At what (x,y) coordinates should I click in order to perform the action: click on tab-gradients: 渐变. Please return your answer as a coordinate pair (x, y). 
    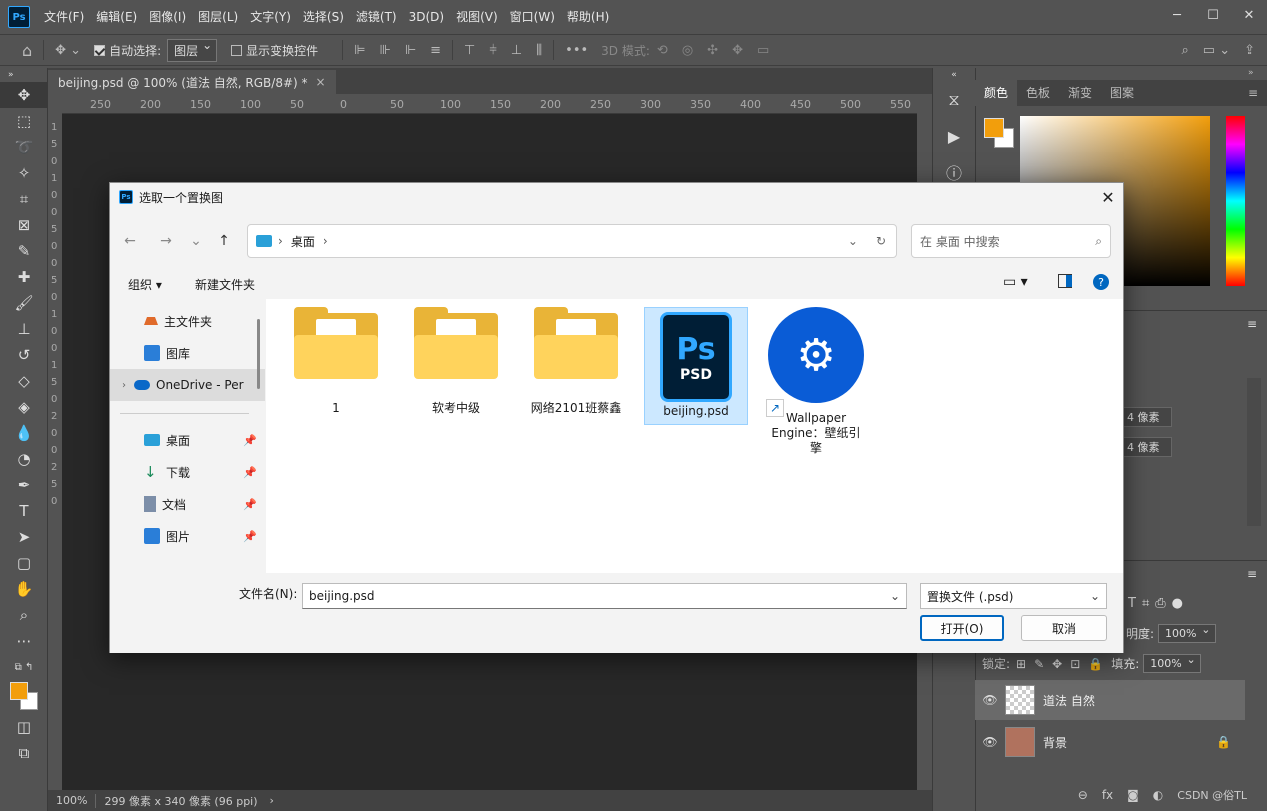
    Looking at the image, I should click on (1080, 93).